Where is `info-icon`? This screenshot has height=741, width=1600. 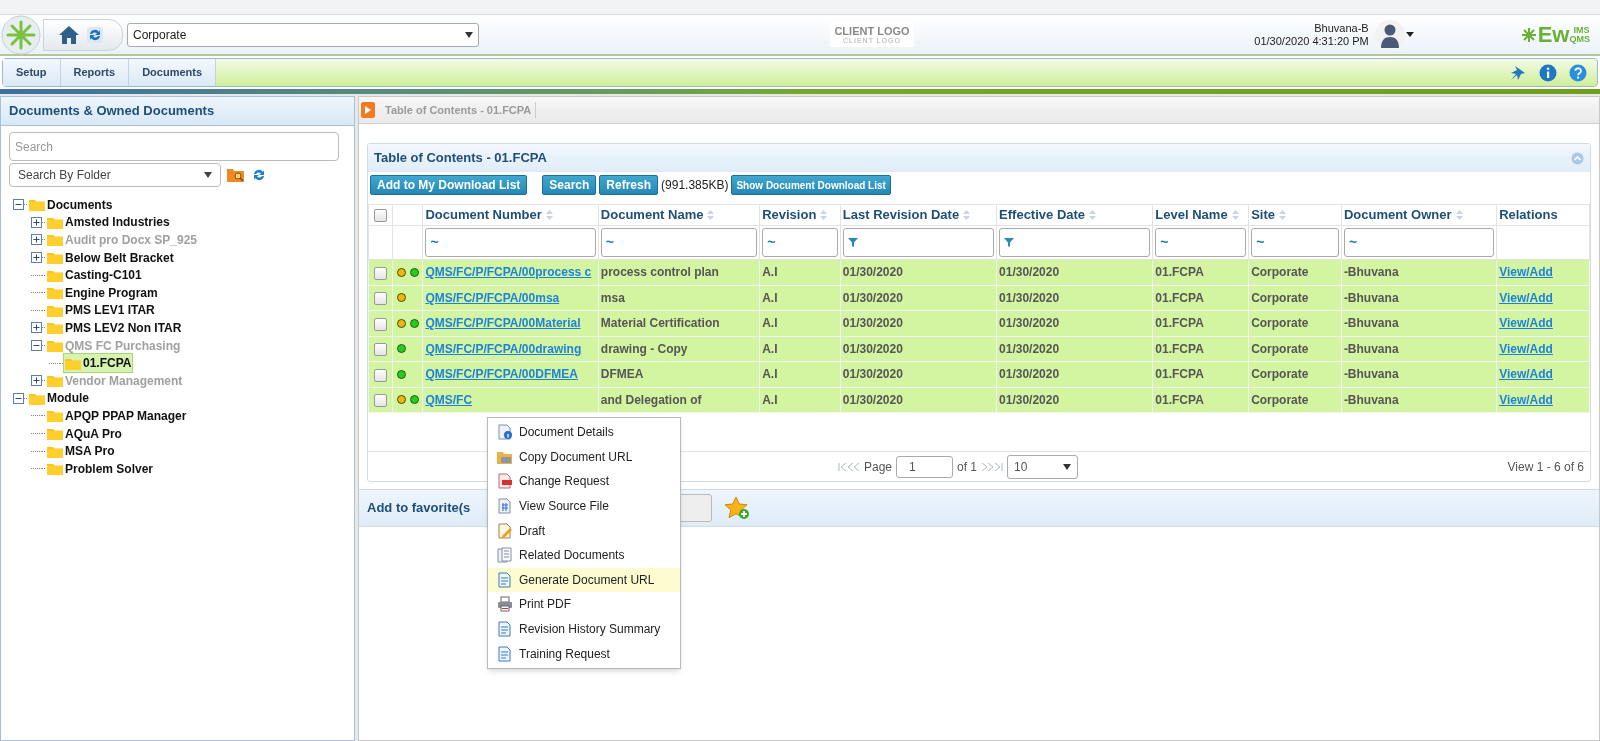 info-icon is located at coordinates (1548, 72).